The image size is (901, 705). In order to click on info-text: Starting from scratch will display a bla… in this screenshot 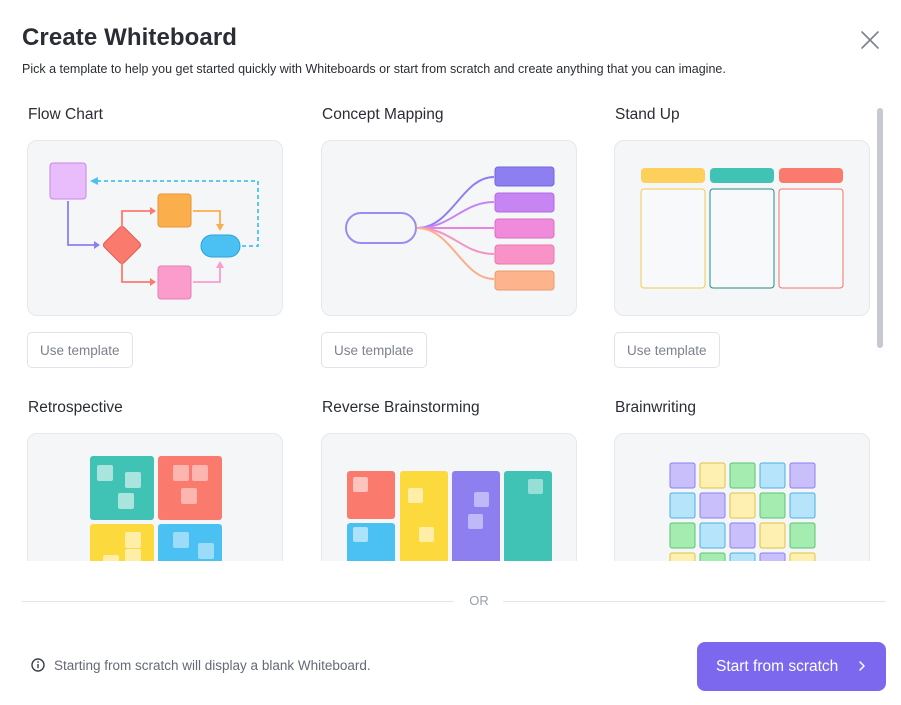, I will do `click(212, 665)`.